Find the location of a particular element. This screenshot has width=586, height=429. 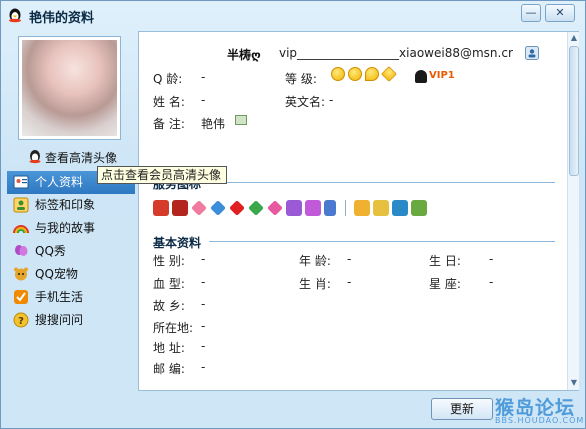

basic-info-title: 基本资料 is located at coordinates (177, 243).